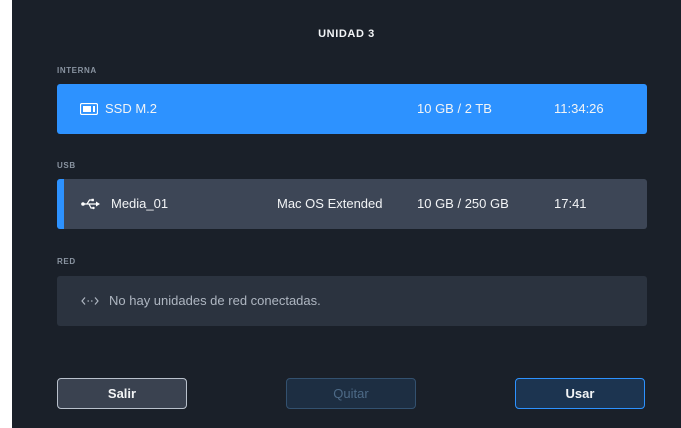  Describe the element at coordinates (346, 34) in the screenshot. I see `page-title: UNIDAD 3` at that location.